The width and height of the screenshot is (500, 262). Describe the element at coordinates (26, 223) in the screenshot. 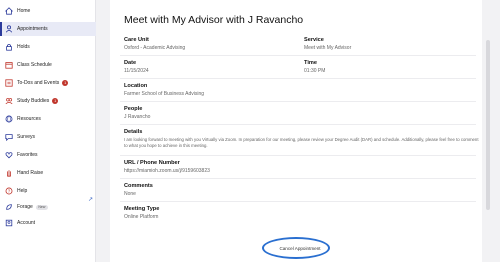

I see `sidebar-item-label: Account` at that location.